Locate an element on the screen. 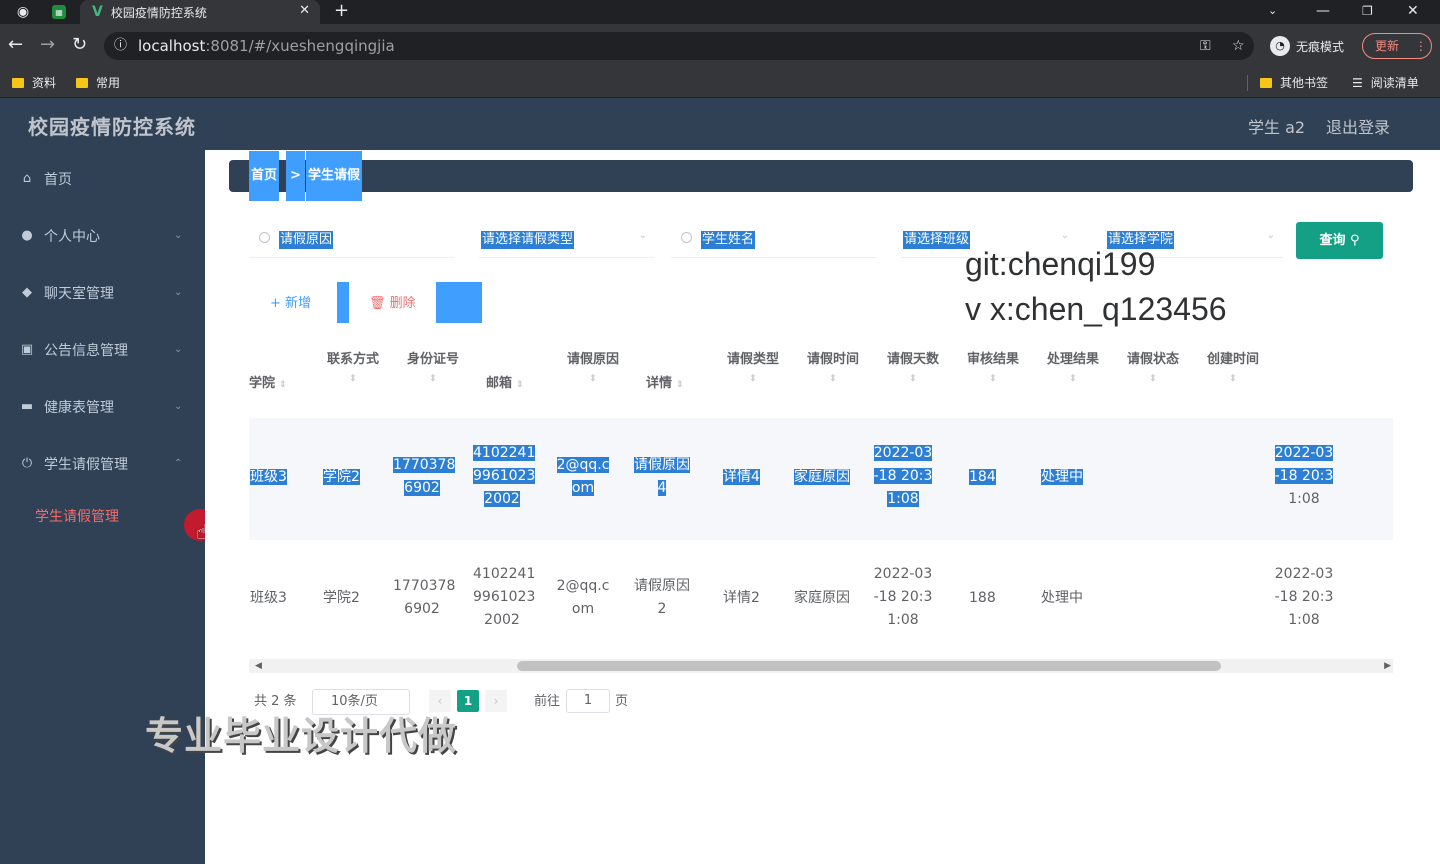 The width and height of the screenshot is (1440, 864). th-type: 请假类型 ⇕ is located at coordinates (753, 366).